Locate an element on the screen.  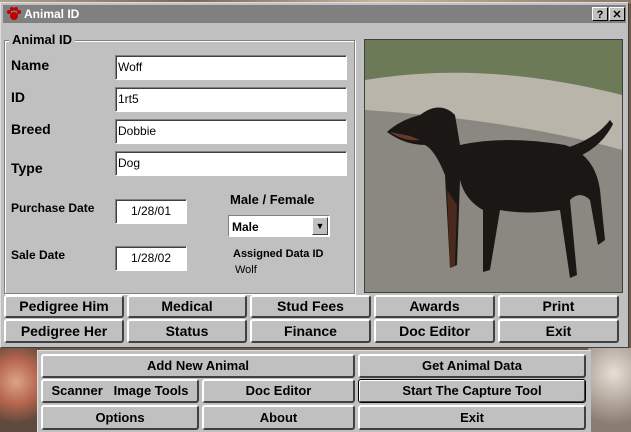
stud-fees-button: Stud Fees is located at coordinates (310, 306).